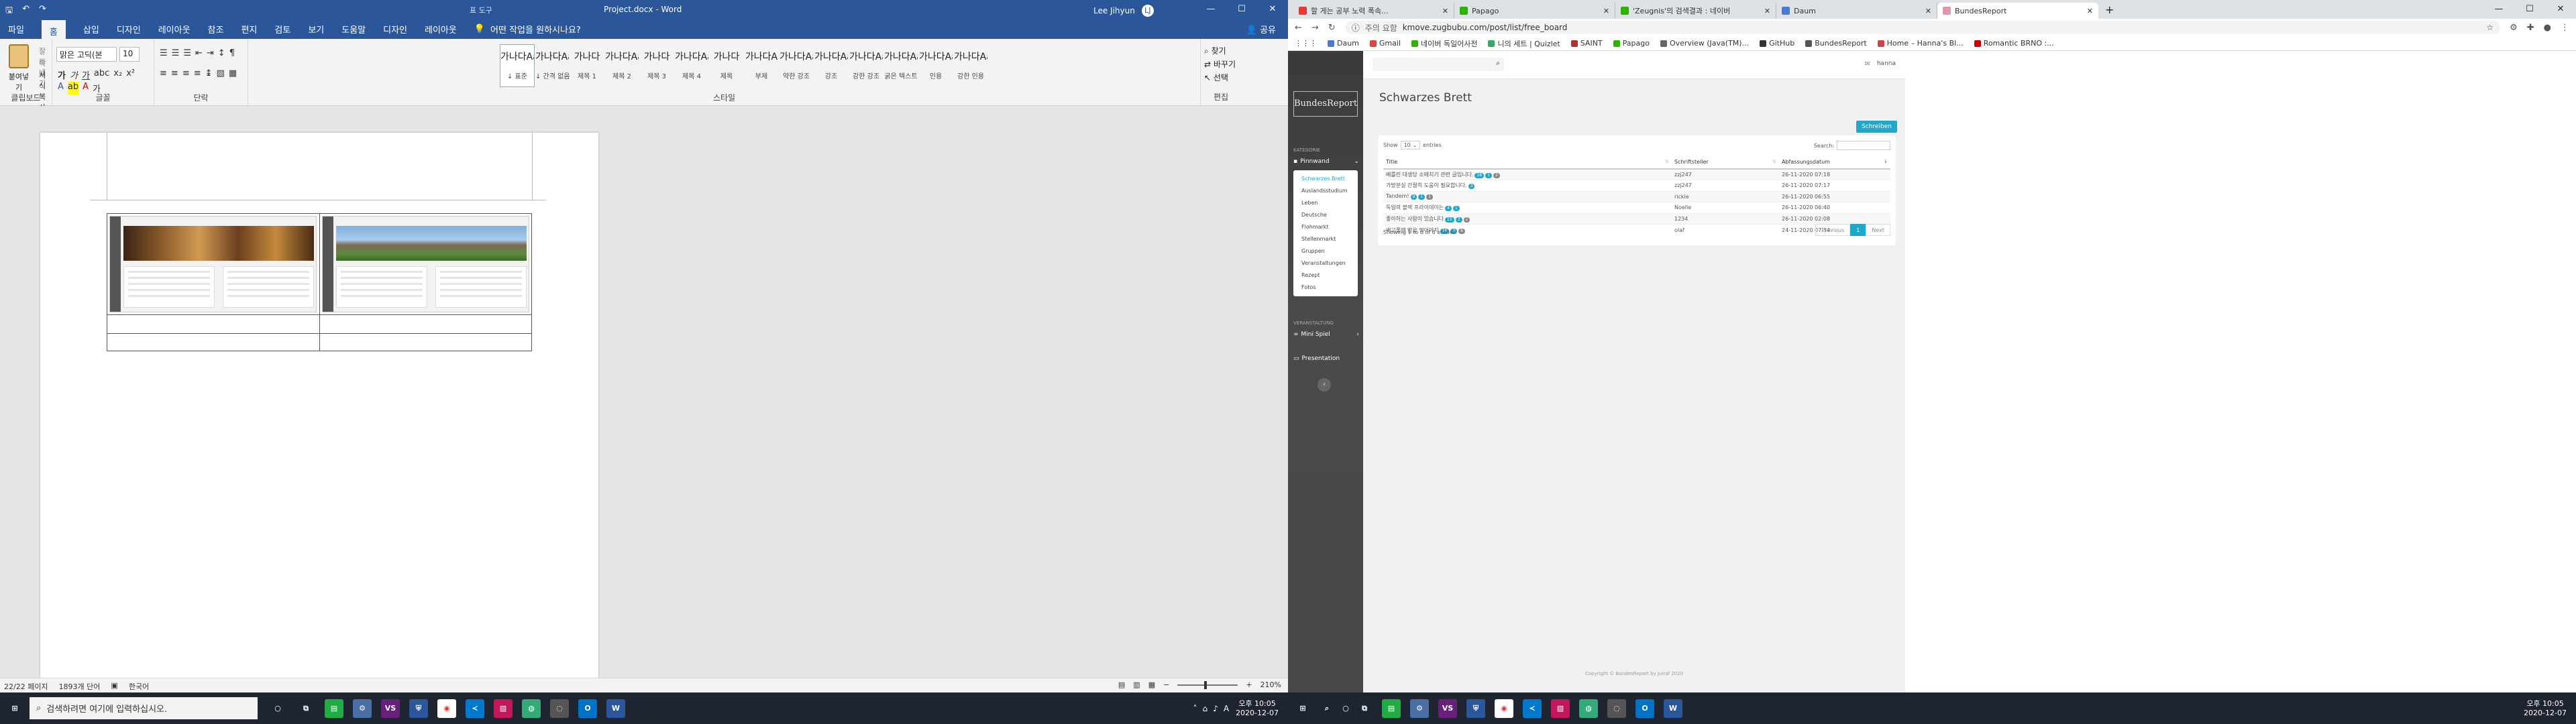  What do you see at coordinates (1220, 64) in the screenshot?
I see `replace-button: ⇄ 바꾸기` at bounding box center [1220, 64].